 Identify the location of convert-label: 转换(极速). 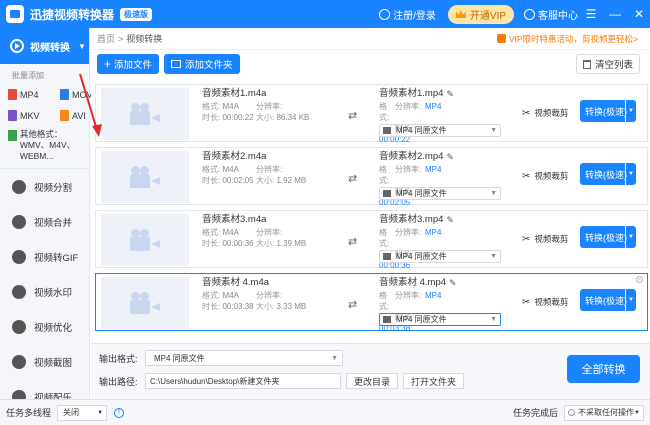
(606, 111).